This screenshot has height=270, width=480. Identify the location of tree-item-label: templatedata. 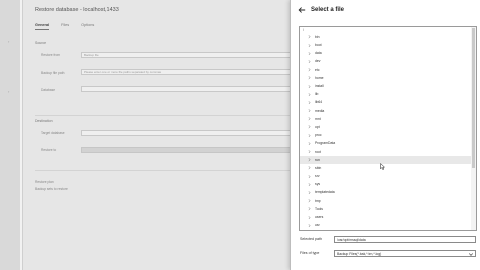
(325, 192).